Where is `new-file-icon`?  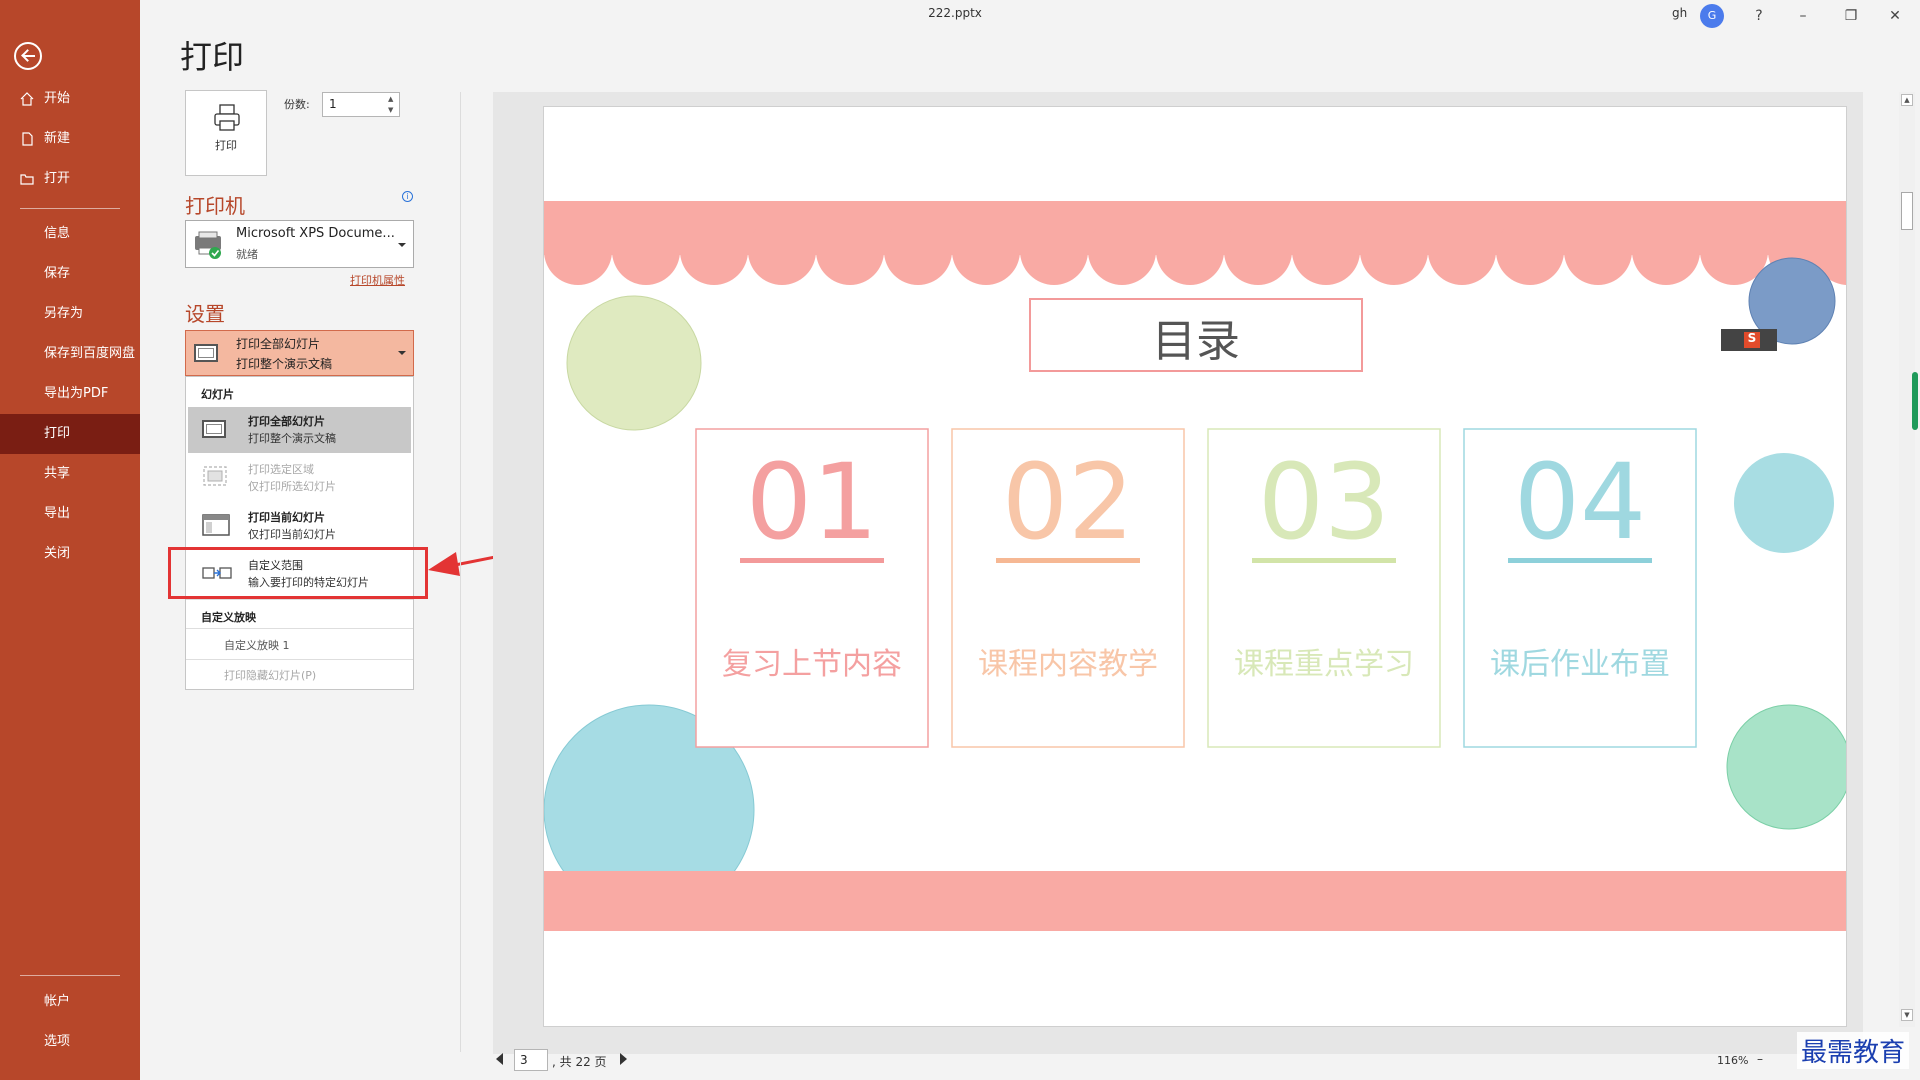 new-file-icon is located at coordinates (27, 139).